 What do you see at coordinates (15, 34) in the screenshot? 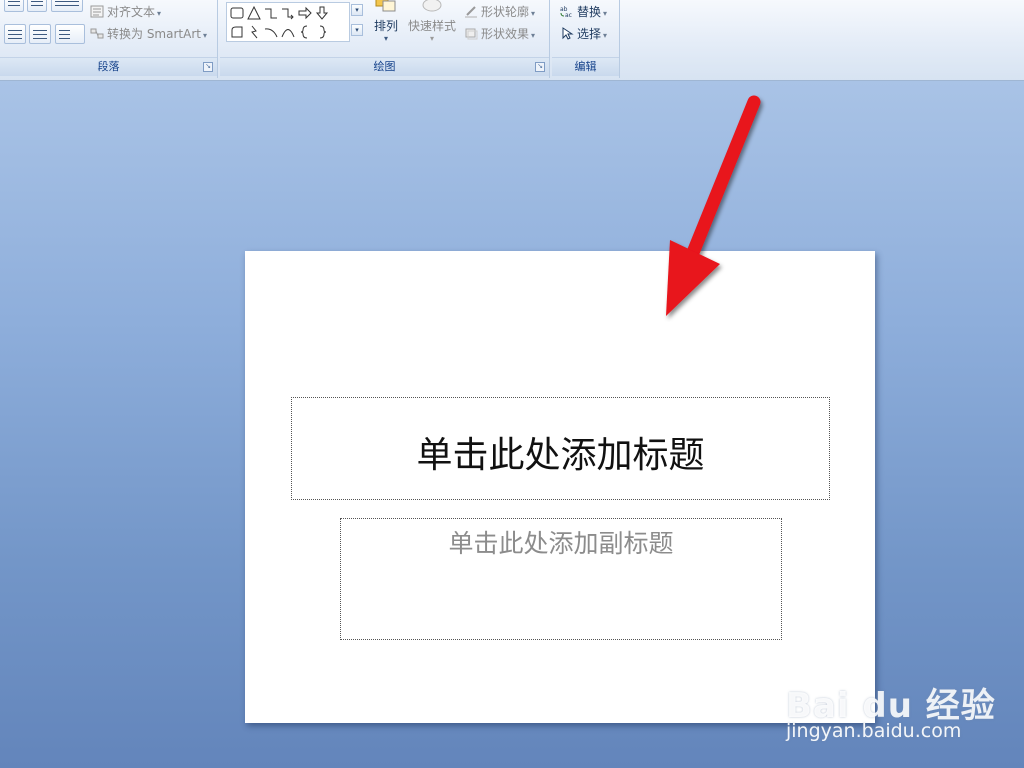
I see `justify-button` at bounding box center [15, 34].